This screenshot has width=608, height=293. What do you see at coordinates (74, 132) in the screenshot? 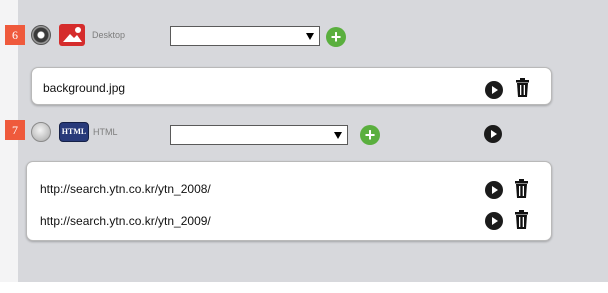
I see `html-icon: HTML` at bounding box center [74, 132].